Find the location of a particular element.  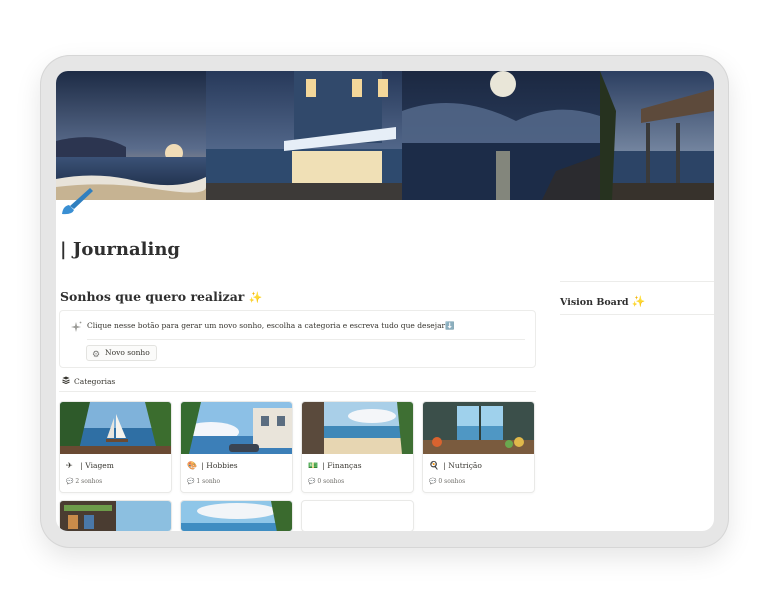

card-title: 💵 | Finanças is located at coordinates (335, 465).